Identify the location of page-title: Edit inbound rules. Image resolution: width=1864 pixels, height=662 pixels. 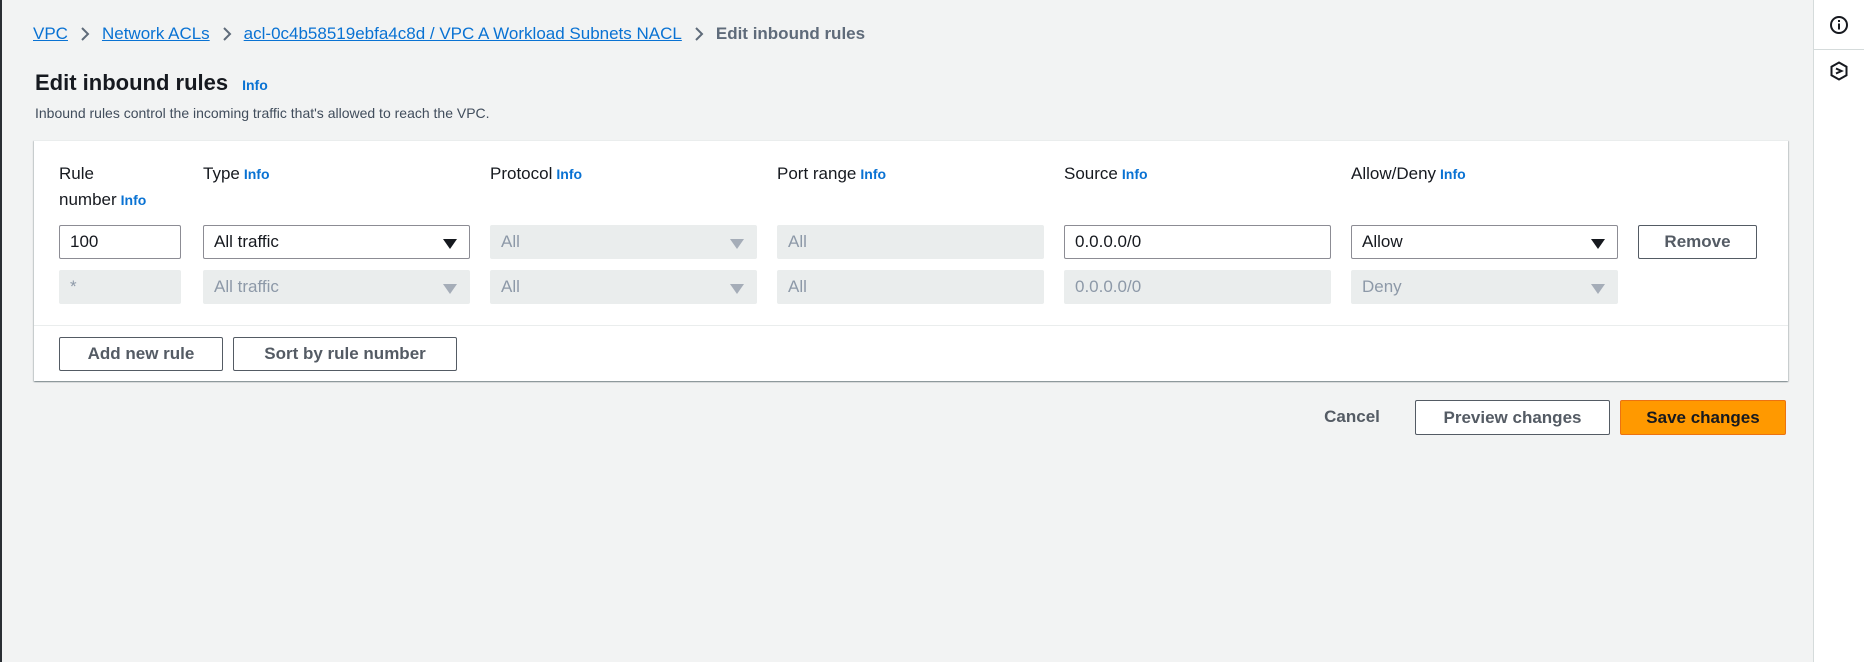
(132, 82).